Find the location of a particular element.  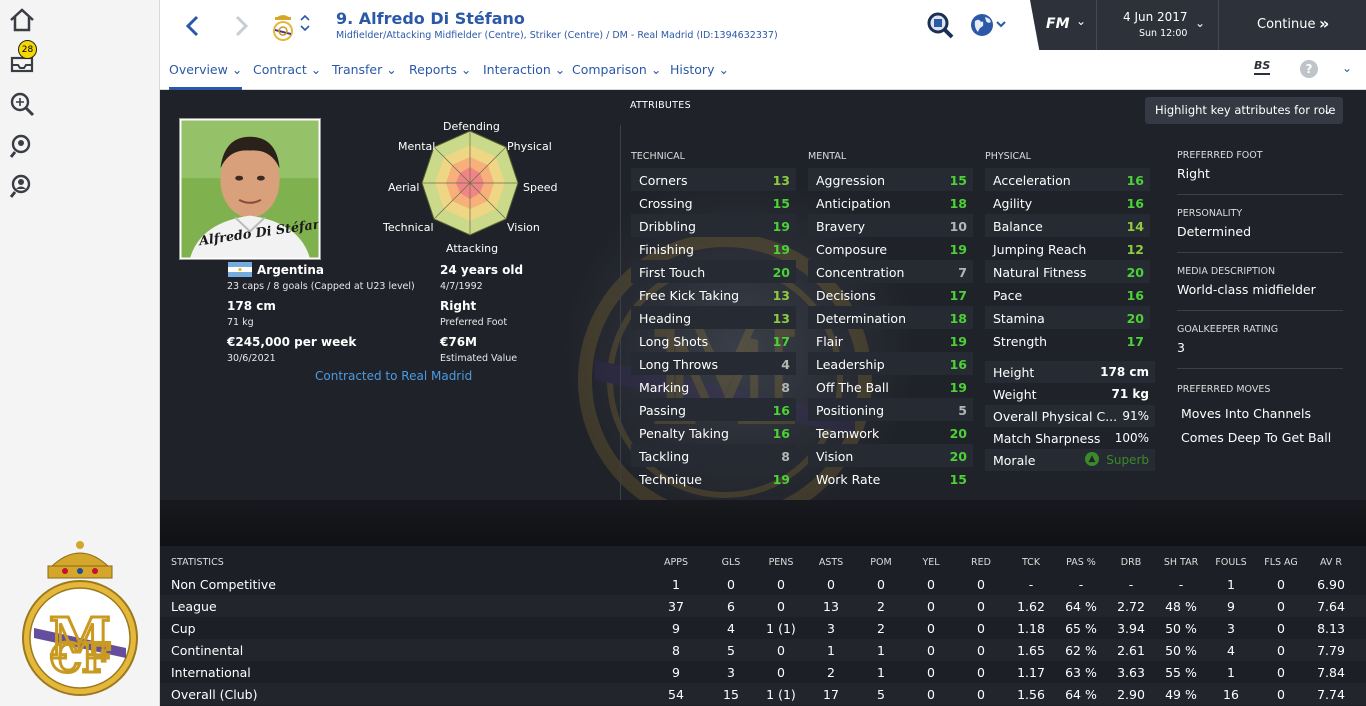

attribute-row: Crossing 15 is located at coordinates (713, 202).